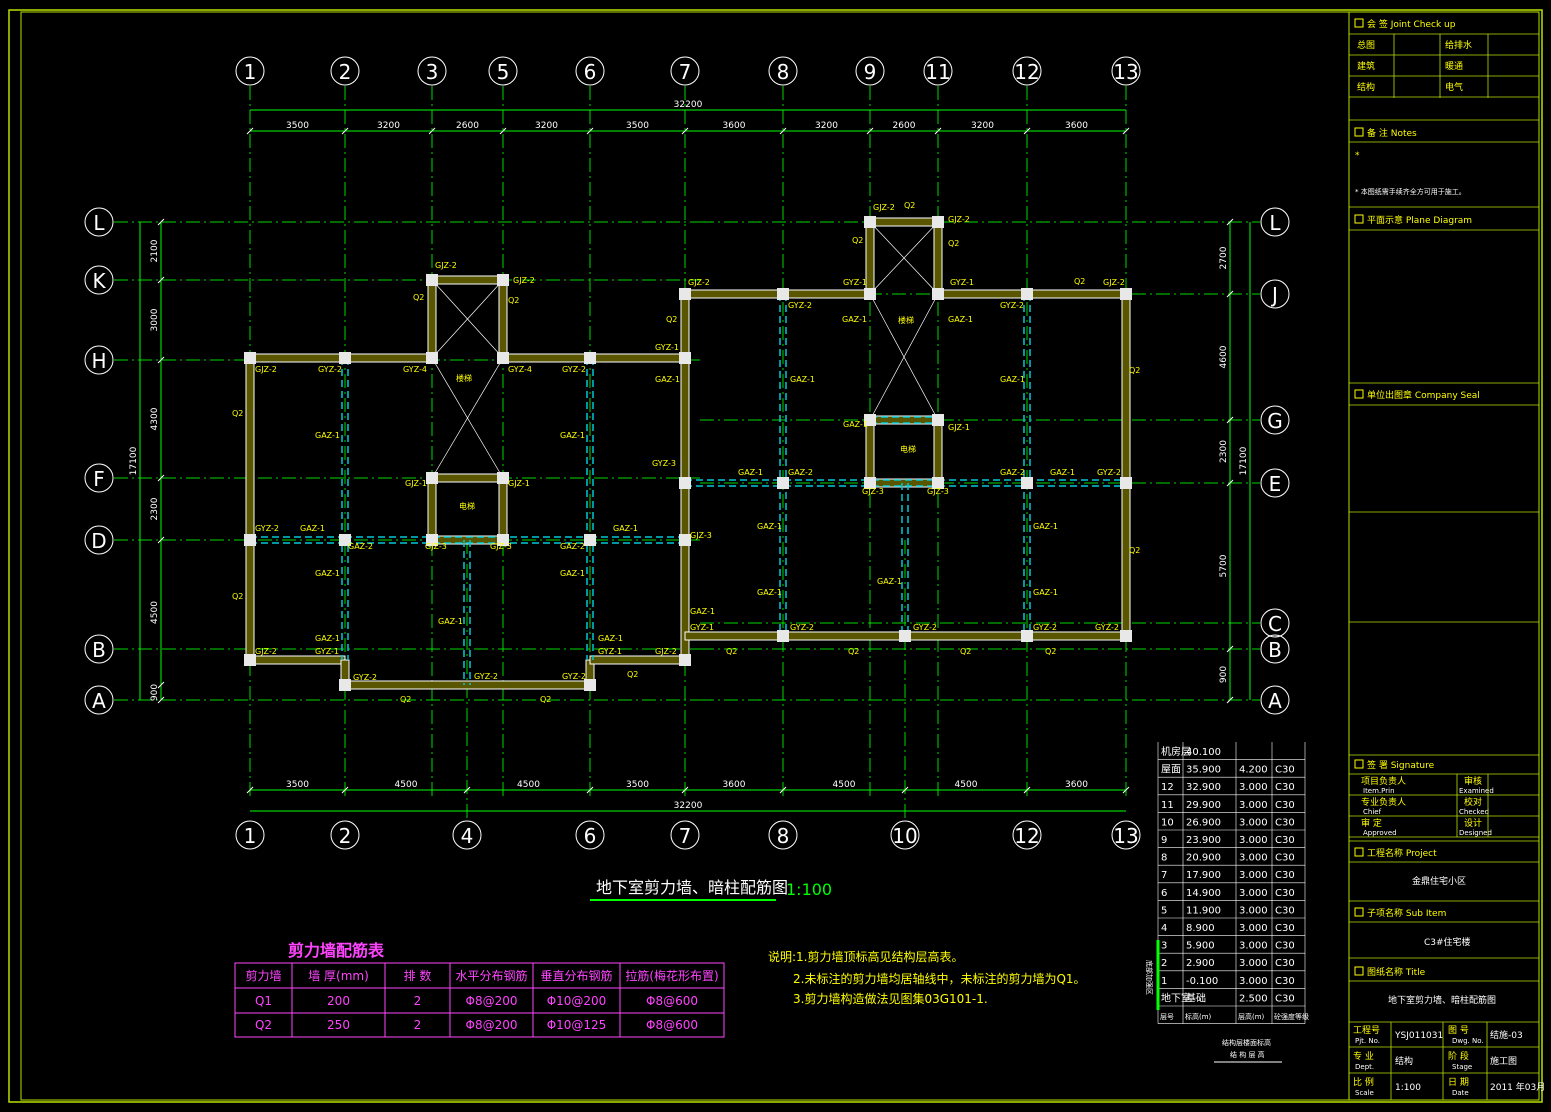 The width and height of the screenshot is (1551, 1112). Describe the element at coordinates (418, 1025) in the screenshot. I see `rebar-cell: 2` at that location.